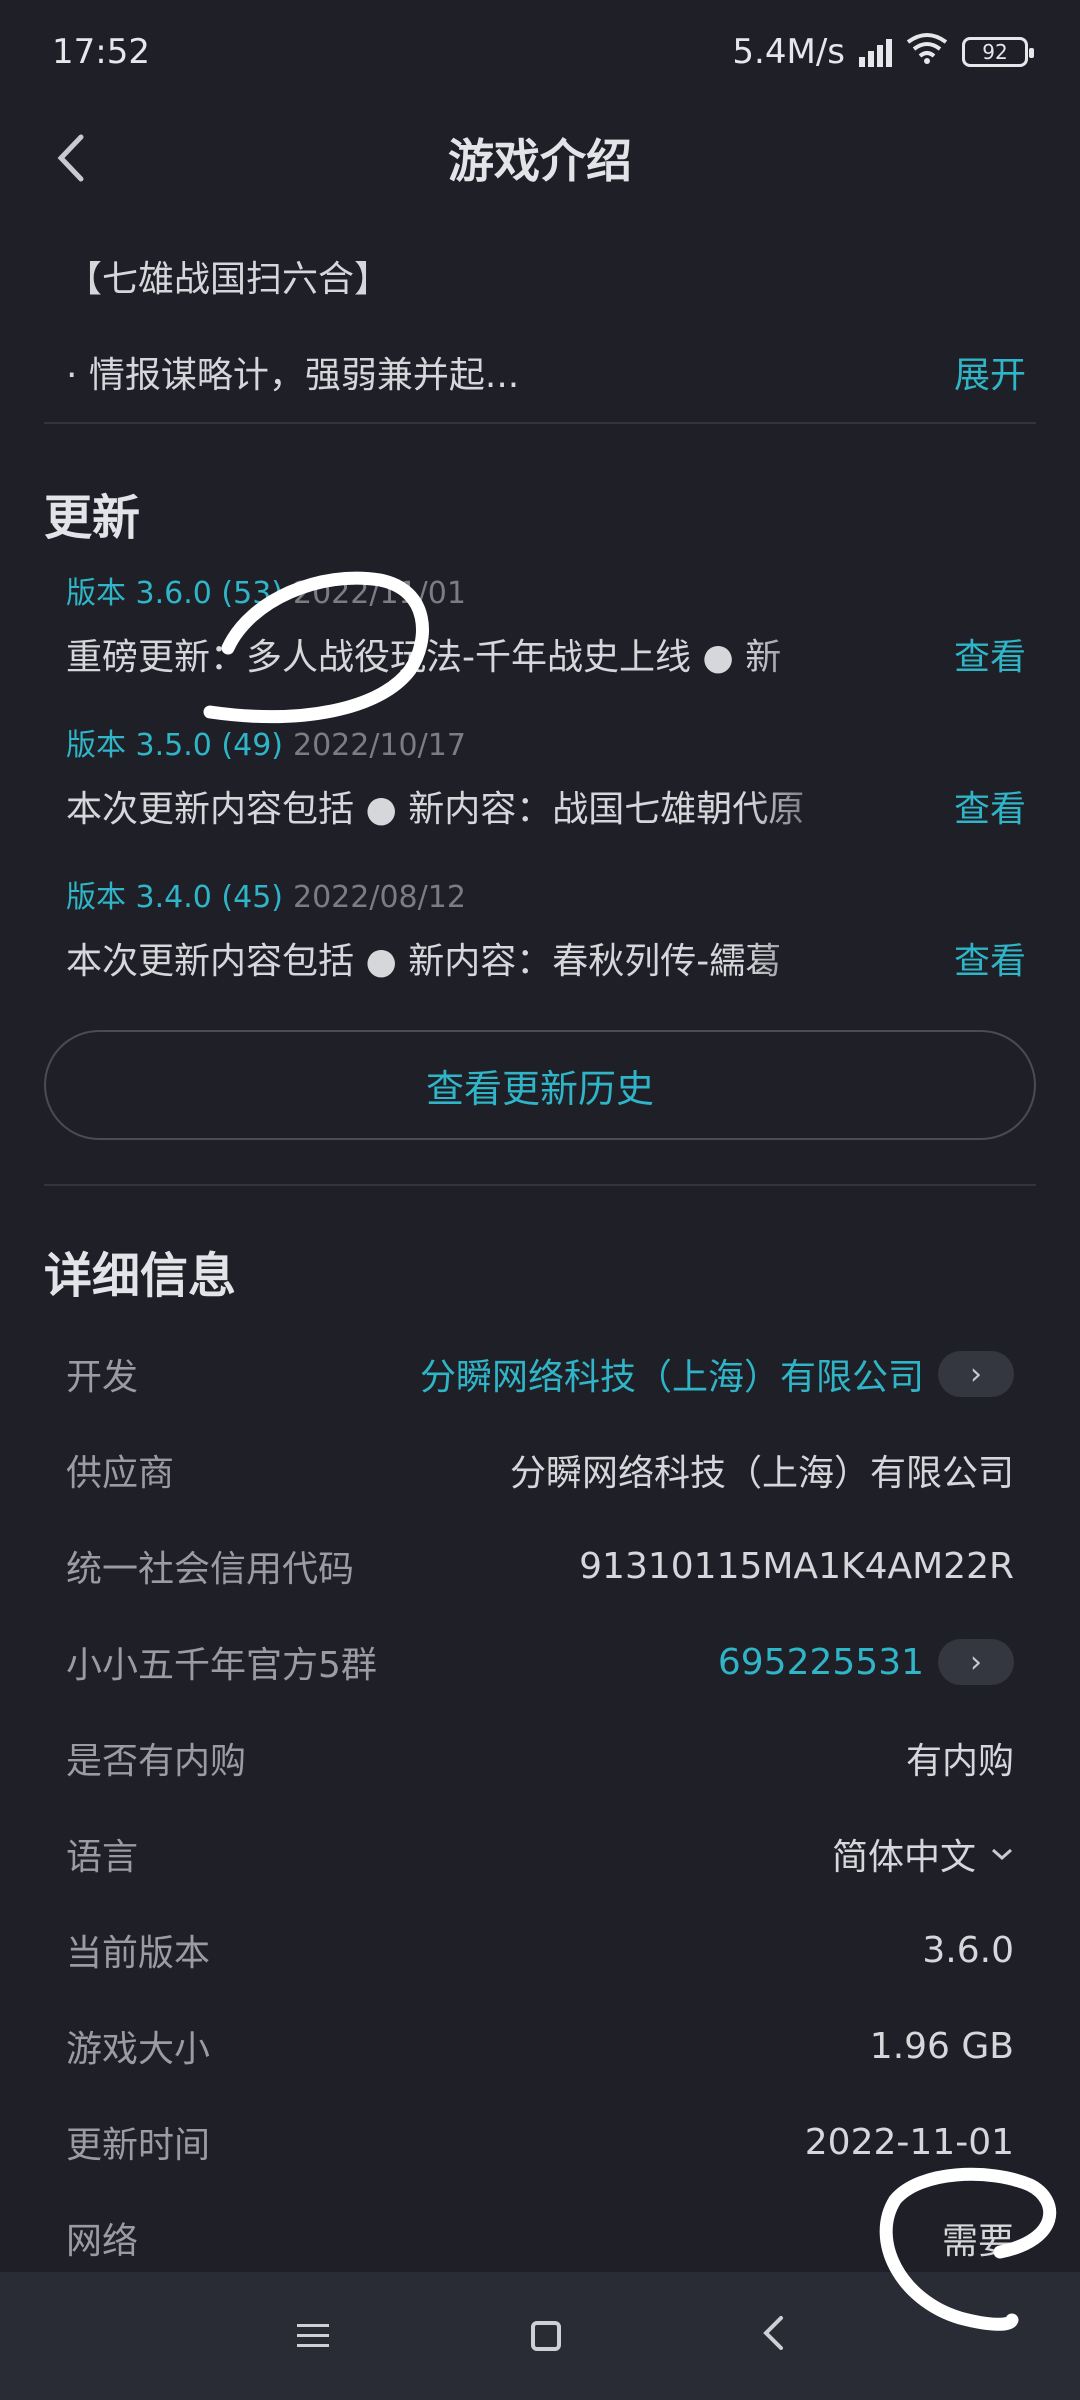 The height and width of the screenshot is (2400, 1080). What do you see at coordinates (228, 279) in the screenshot?
I see `intro-heading: 【七雄战国扫六合】` at bounding box center [228, 279].